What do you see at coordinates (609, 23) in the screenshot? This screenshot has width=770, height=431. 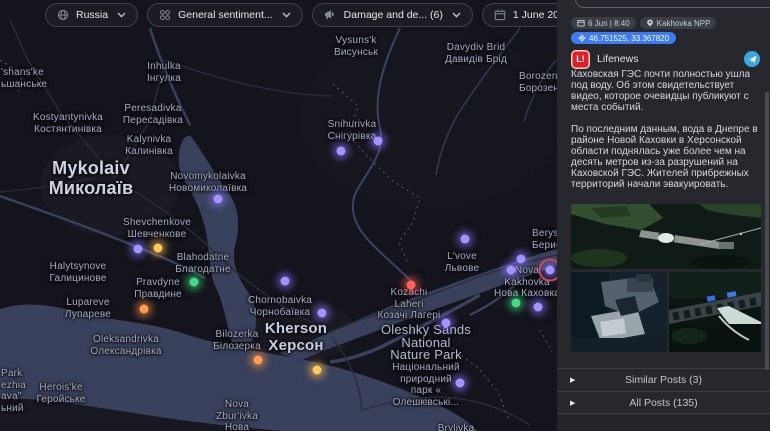 I see `post-datetime: 6 Jun | 8:40` at bounding box center [609, 23].